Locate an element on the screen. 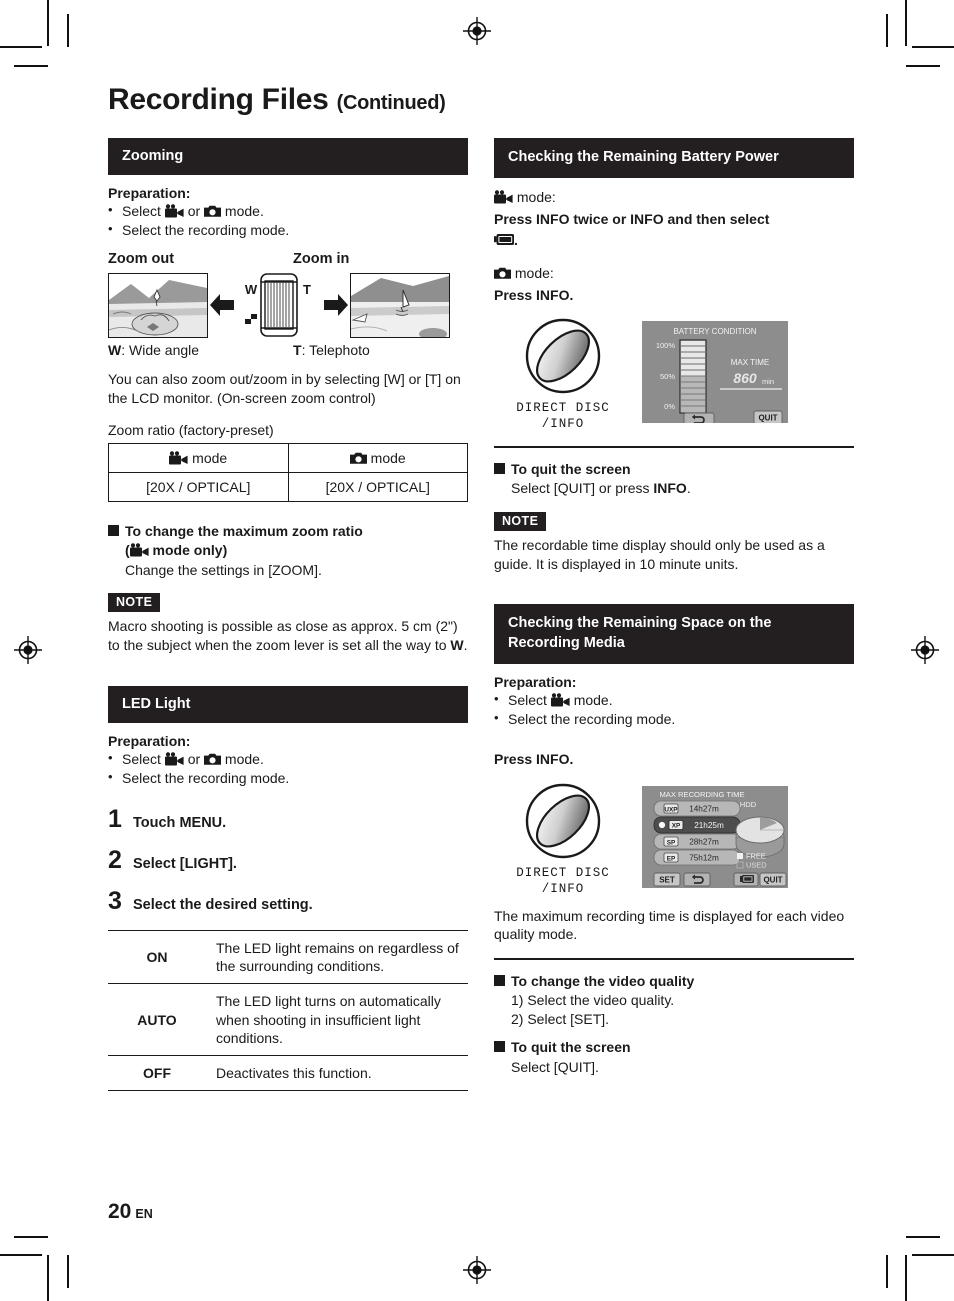  step-text: Select the desired setting. is located at coordinates (223, 905).